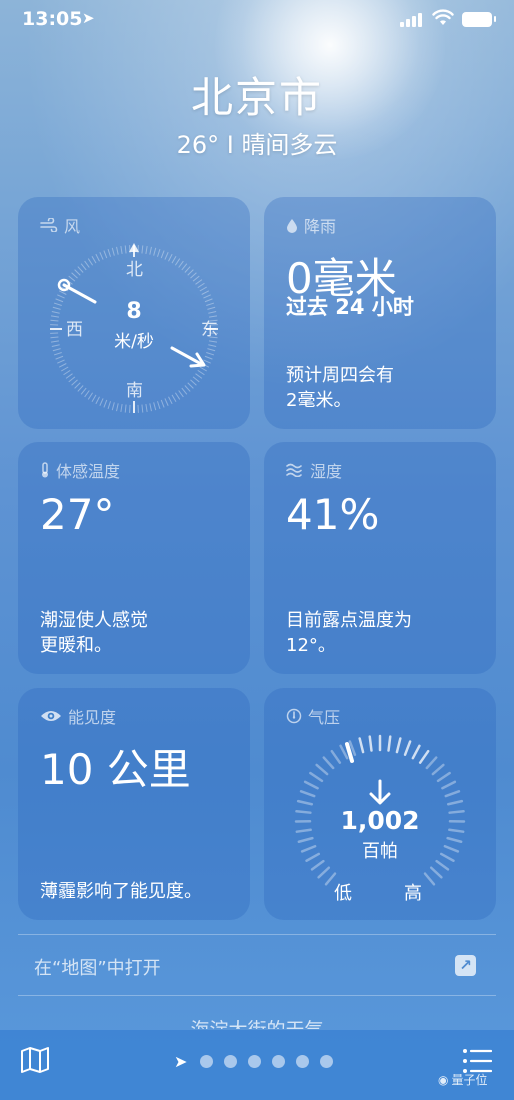 Image resolution: width=514 pixels, height=1100 pixels. I want to click on feels-like-card: 体感温度 27° 潮湿使人感觉 更暖和。, so click(134, 558).